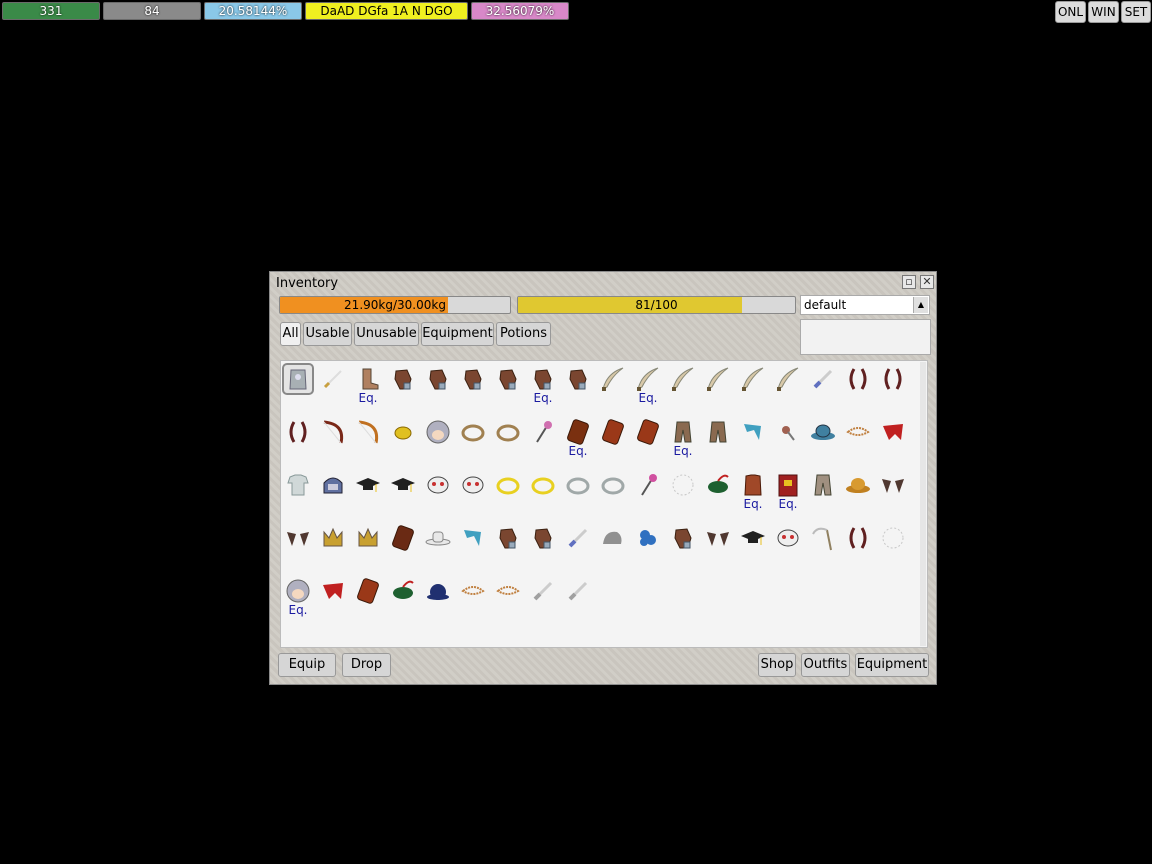  What do you see at coordinates (825, 665) in the screenshot?
I see `outfits-button: Outfits` at bounding box center [825, 665].